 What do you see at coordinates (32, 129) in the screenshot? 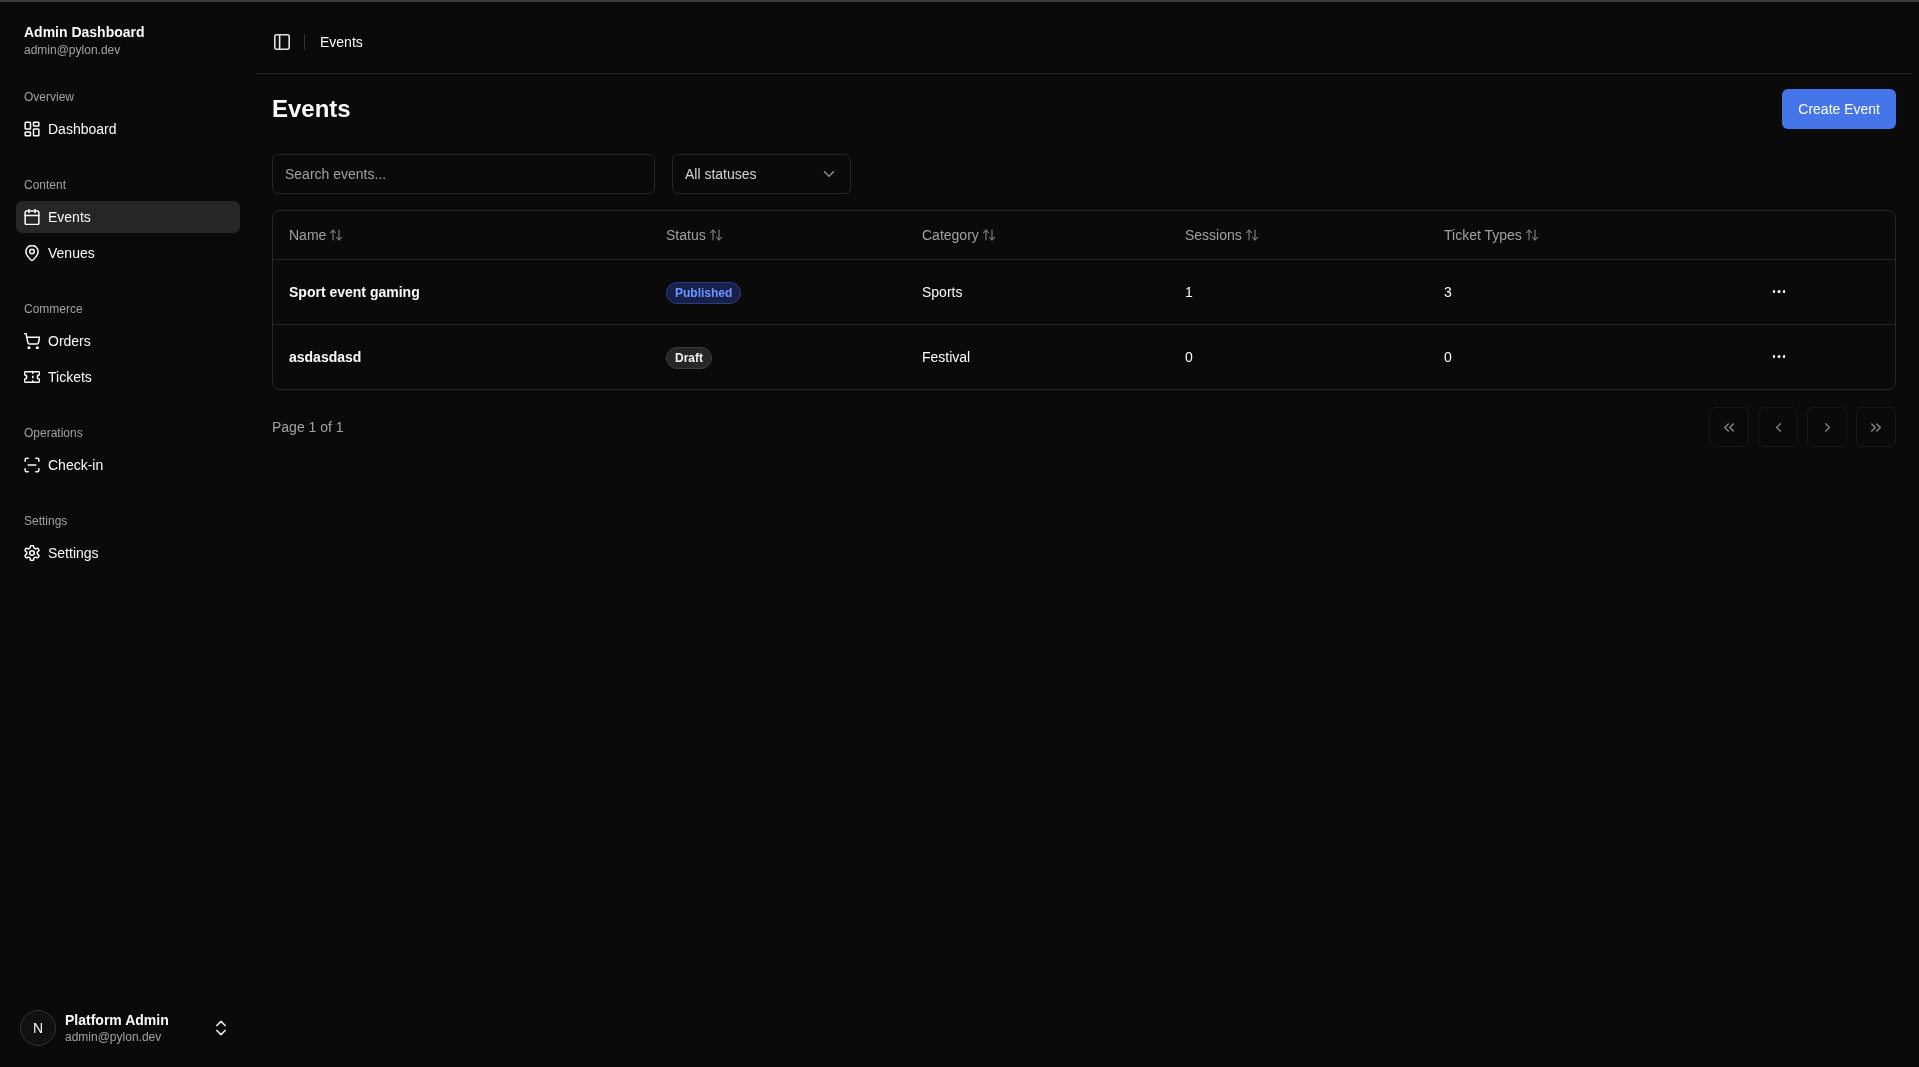
I see `dashboard-grid-icon` at bounding box center [32, 129].